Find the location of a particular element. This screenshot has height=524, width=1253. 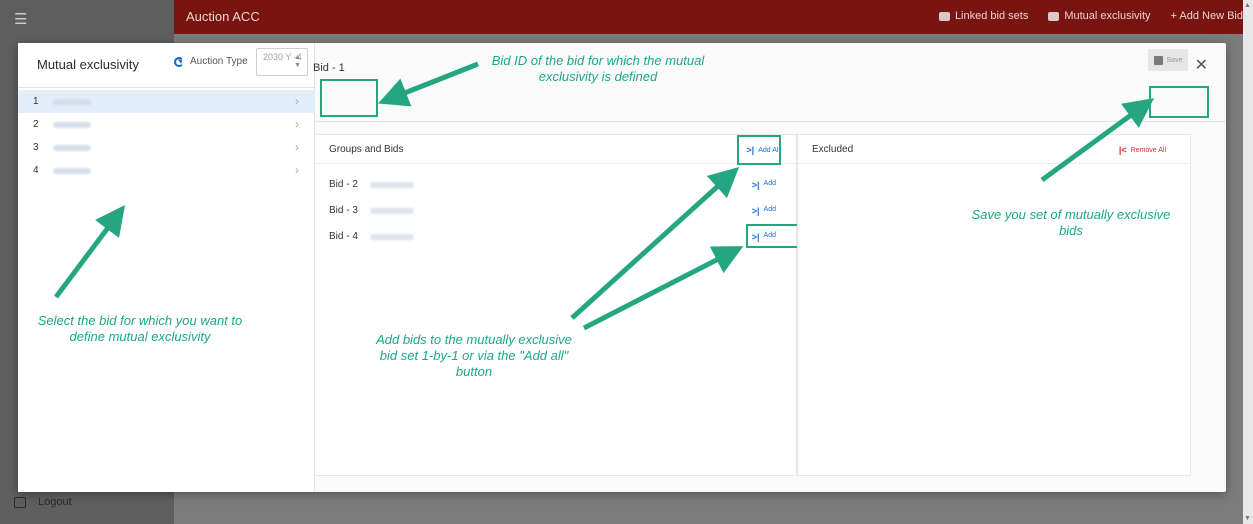

logout-label: Logout is located at coordinates (55, 502).